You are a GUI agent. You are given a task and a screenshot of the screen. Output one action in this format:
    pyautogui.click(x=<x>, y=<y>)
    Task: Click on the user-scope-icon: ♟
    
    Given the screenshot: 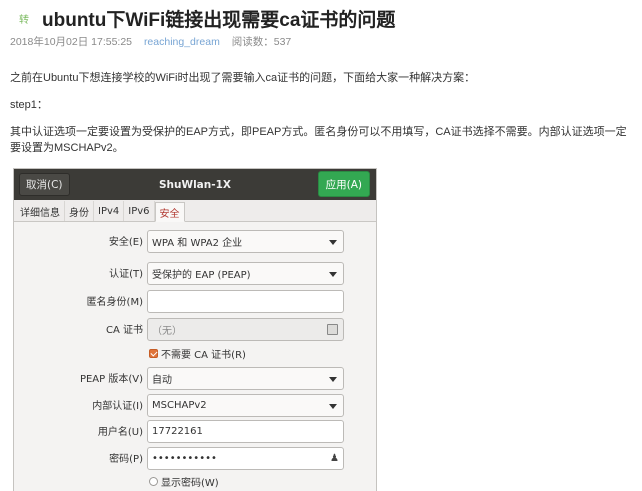 What is the action you would take?
    pyautogui.click(x=334, y=458)
    